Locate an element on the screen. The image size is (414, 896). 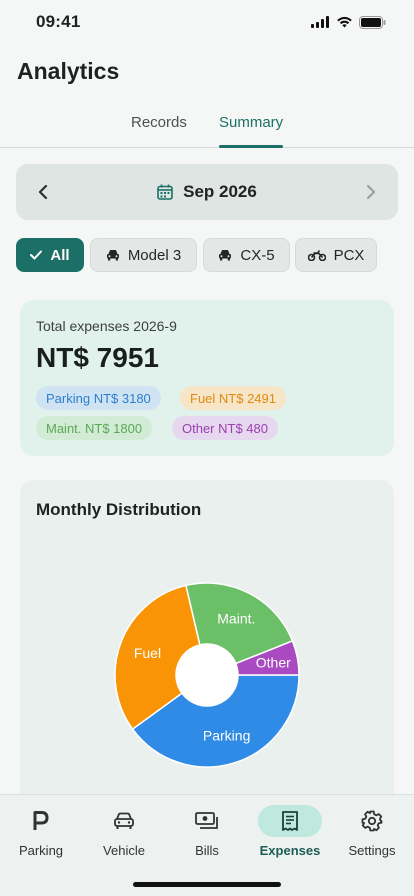
chevron-right-icon is located at coordinates (371, 192).